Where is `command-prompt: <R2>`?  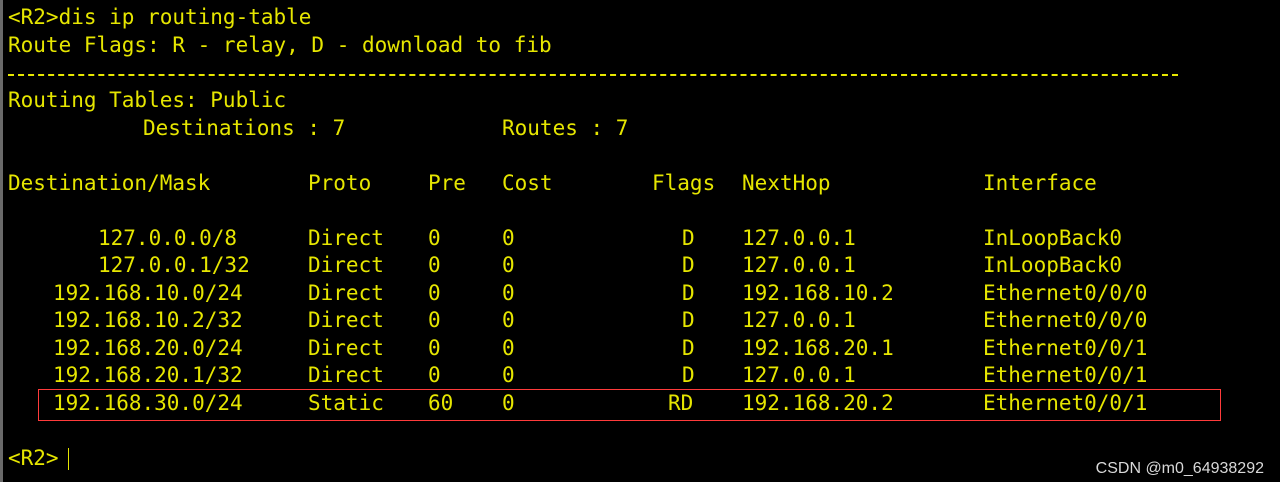 command-prompt: <R2> is located at coordinates (33, 458).